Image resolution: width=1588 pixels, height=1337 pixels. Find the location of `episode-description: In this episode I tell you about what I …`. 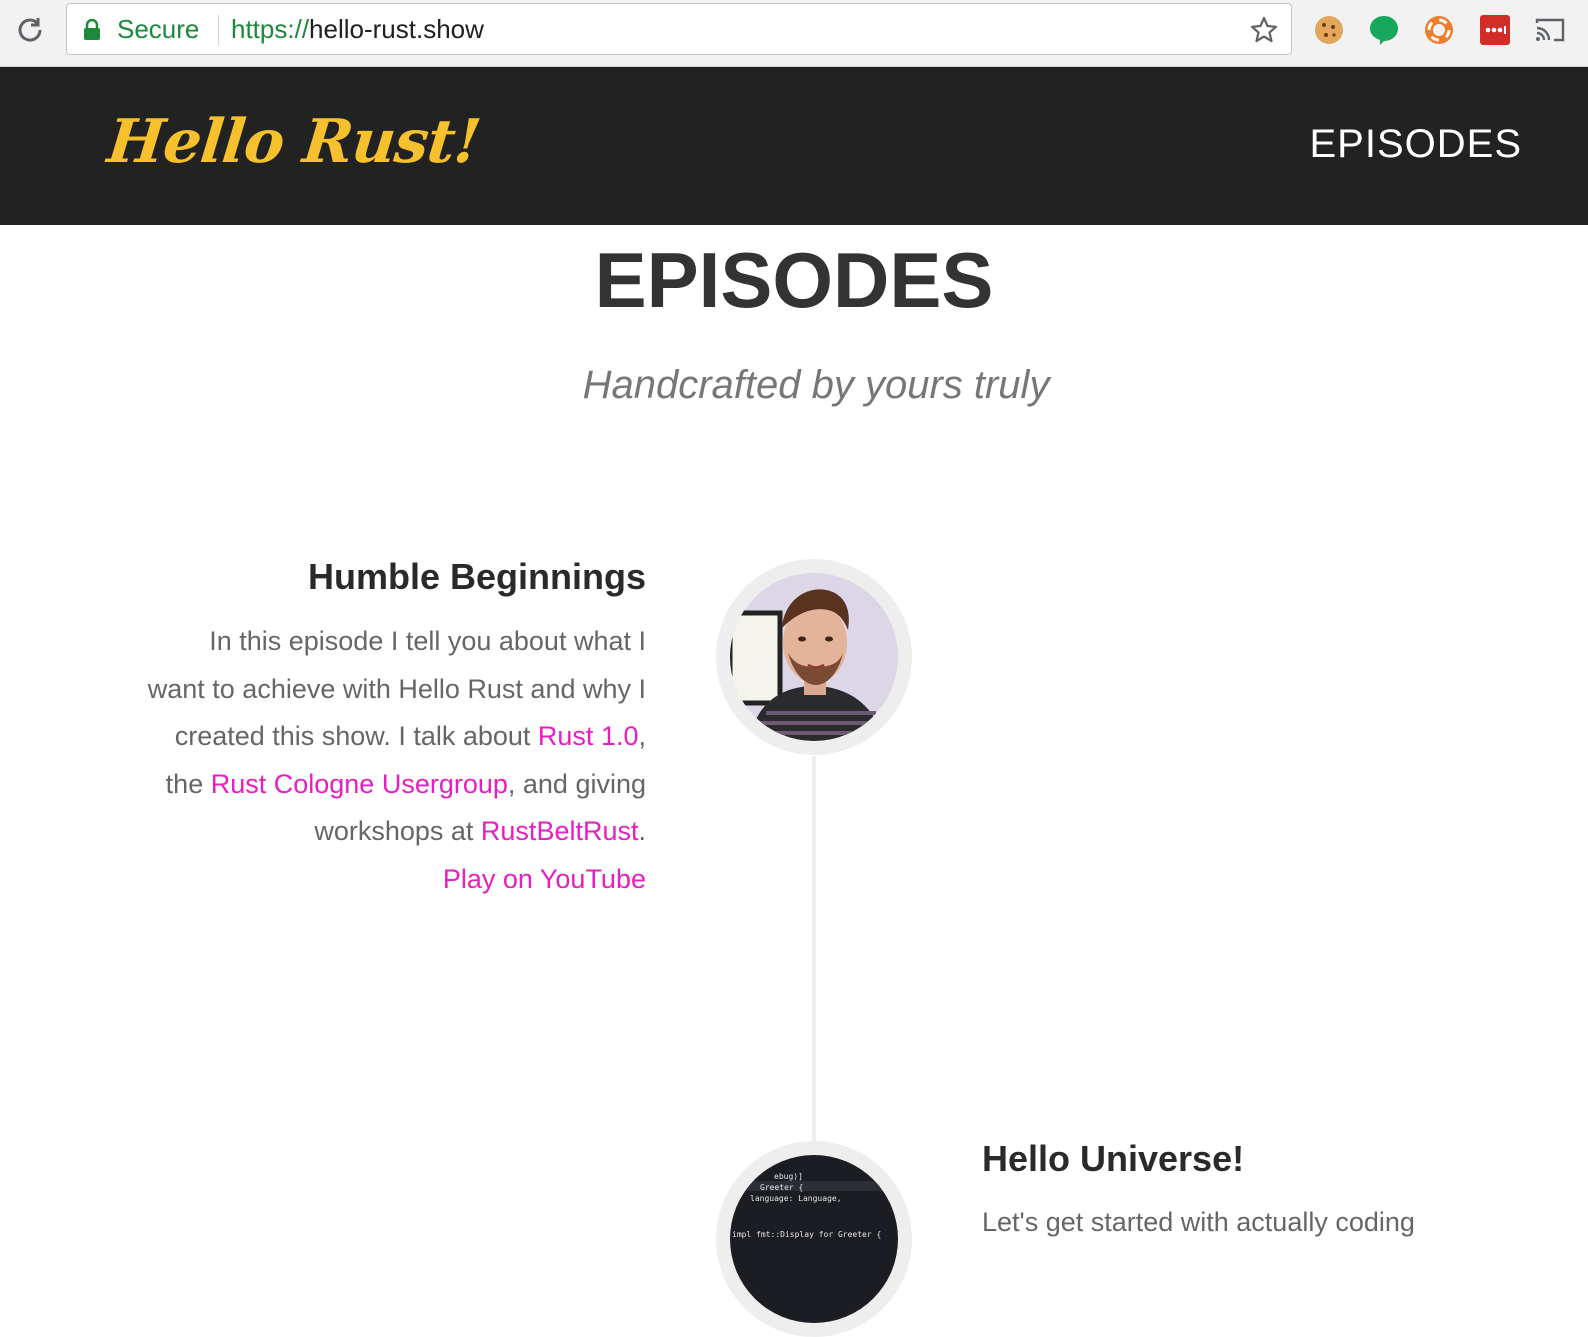

episode-description: In this episode I tell you about what I … is located at coordinates (396, 760).